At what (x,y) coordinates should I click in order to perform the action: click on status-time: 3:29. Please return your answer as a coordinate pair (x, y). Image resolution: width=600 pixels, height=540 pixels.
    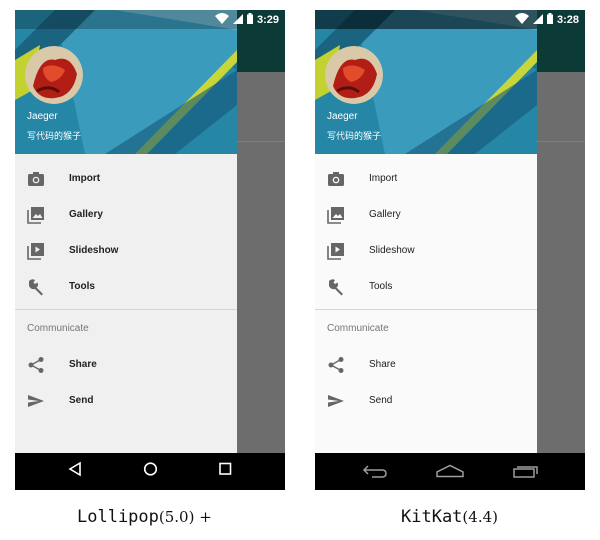
    Looking at the image, I should click on (267, 19).